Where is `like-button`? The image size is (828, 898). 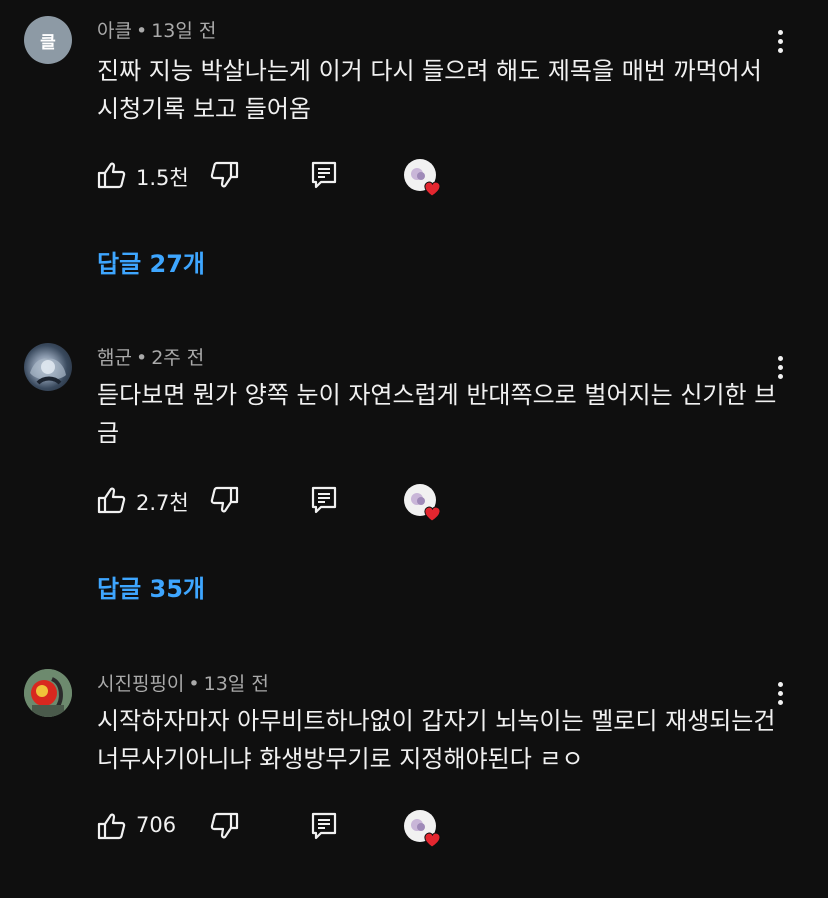 like-button is located at coordinates (112, 826).